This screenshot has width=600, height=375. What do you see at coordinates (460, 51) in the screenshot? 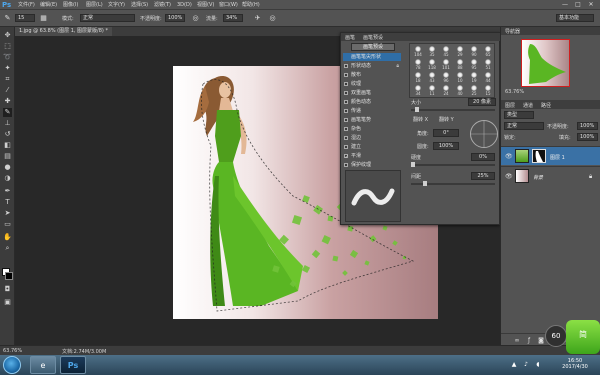
I see `brush-tip: 29` at bounding box center [460, 51].